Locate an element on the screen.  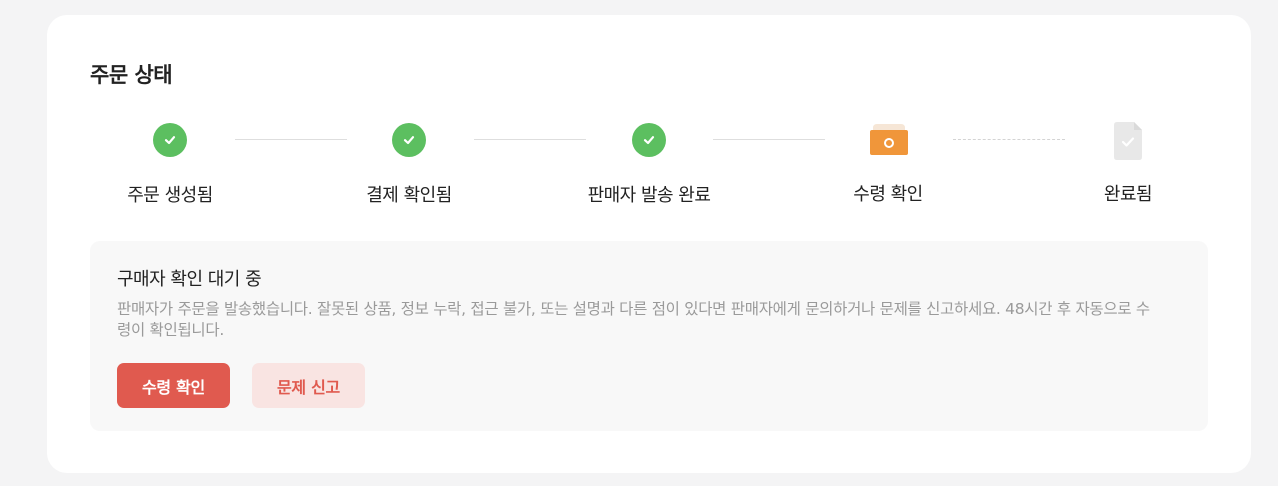
document-check-icon is located at coordinates (1128, 141).